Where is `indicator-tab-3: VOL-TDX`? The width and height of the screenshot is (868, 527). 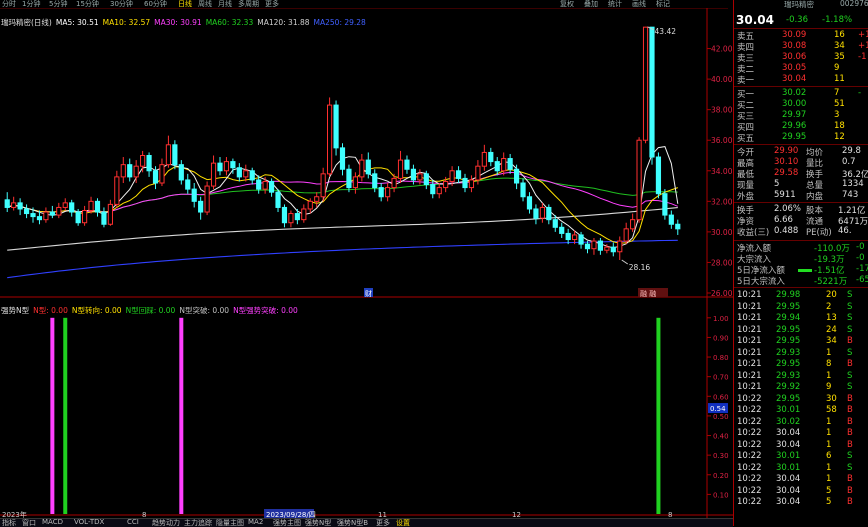 indicator-tab-3: VOL-TDX is located at coordinates (89, 522).